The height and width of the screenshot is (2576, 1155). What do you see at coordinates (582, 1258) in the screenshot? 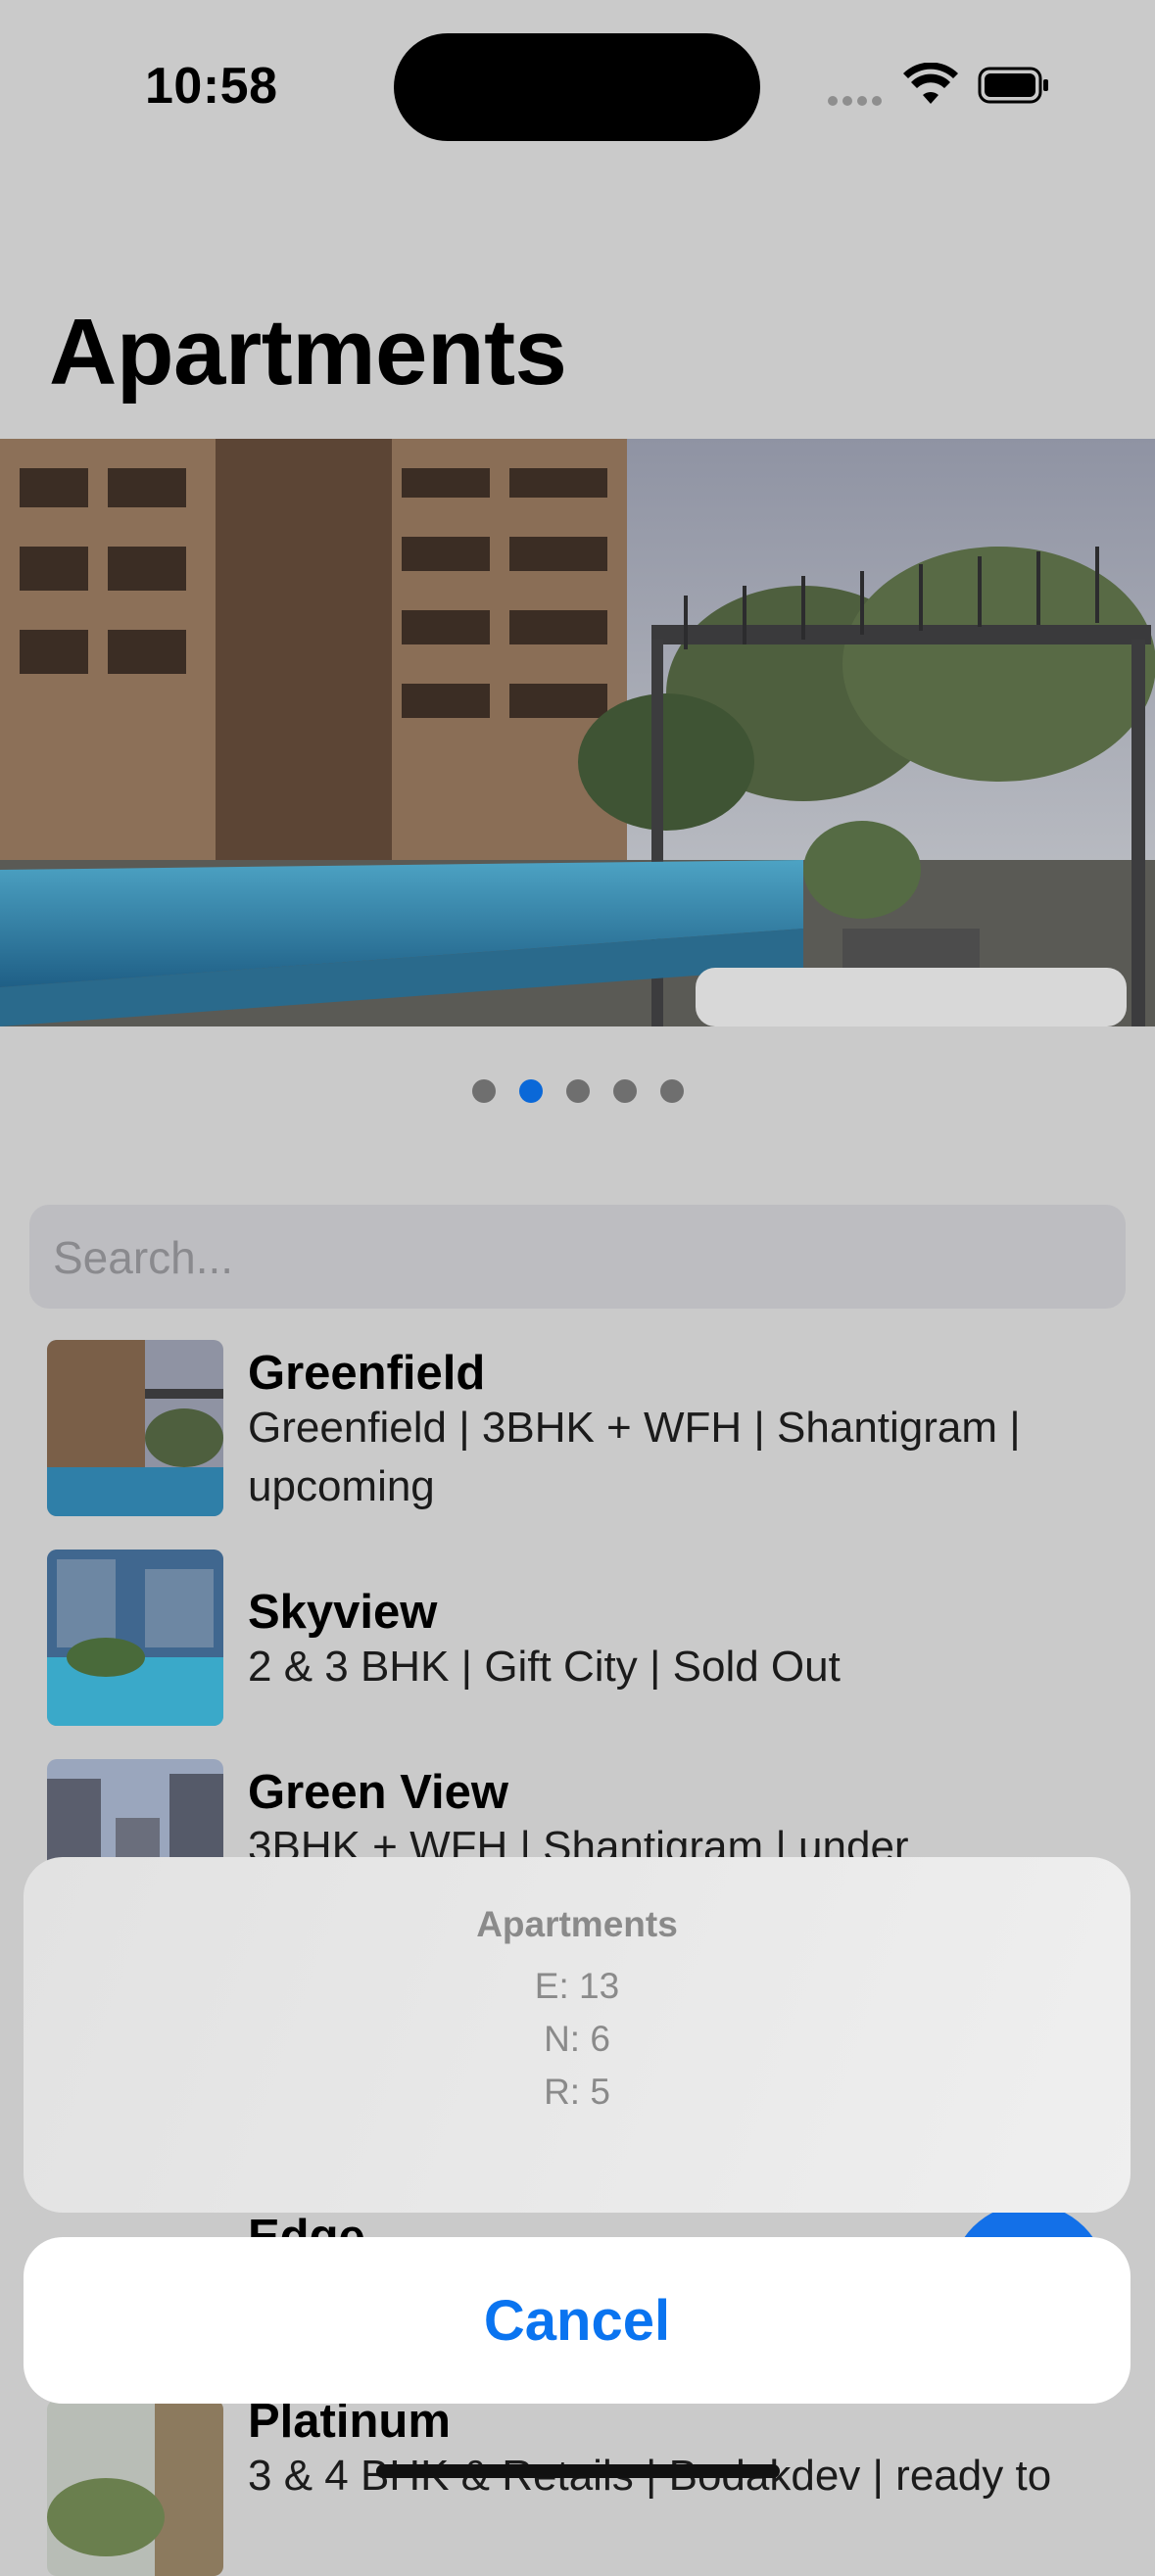
I see `search-input` at bounding box center [582, 1258].